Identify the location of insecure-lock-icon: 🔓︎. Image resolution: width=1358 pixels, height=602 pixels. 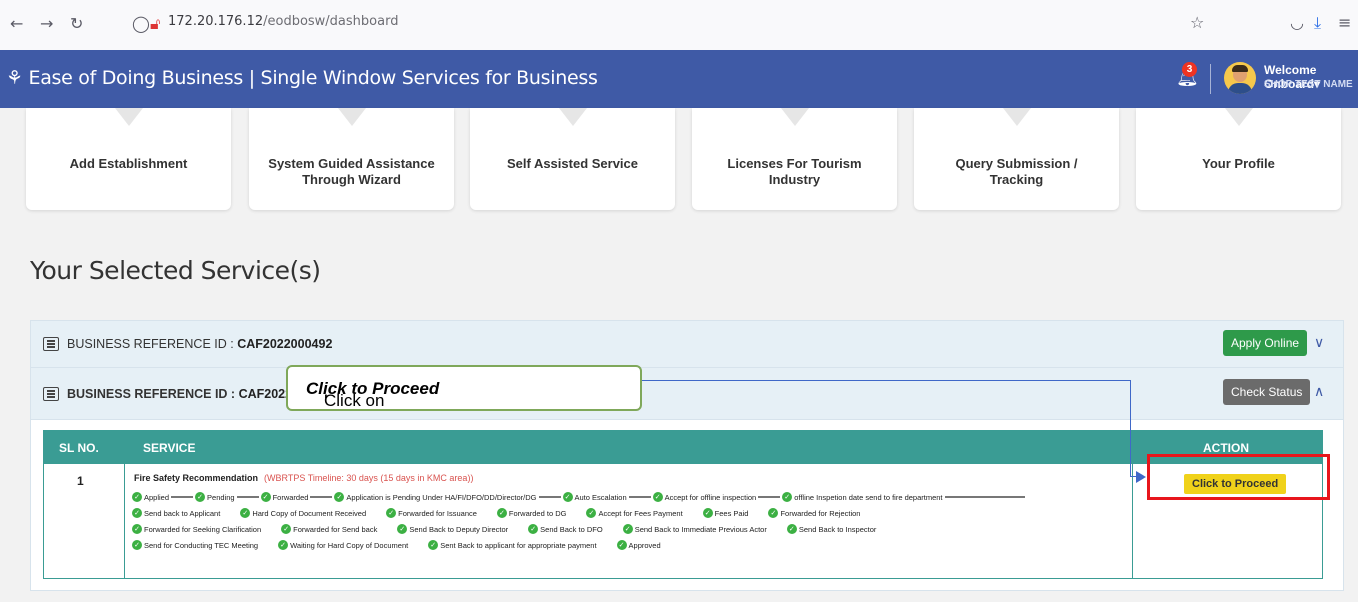
(155, 24).